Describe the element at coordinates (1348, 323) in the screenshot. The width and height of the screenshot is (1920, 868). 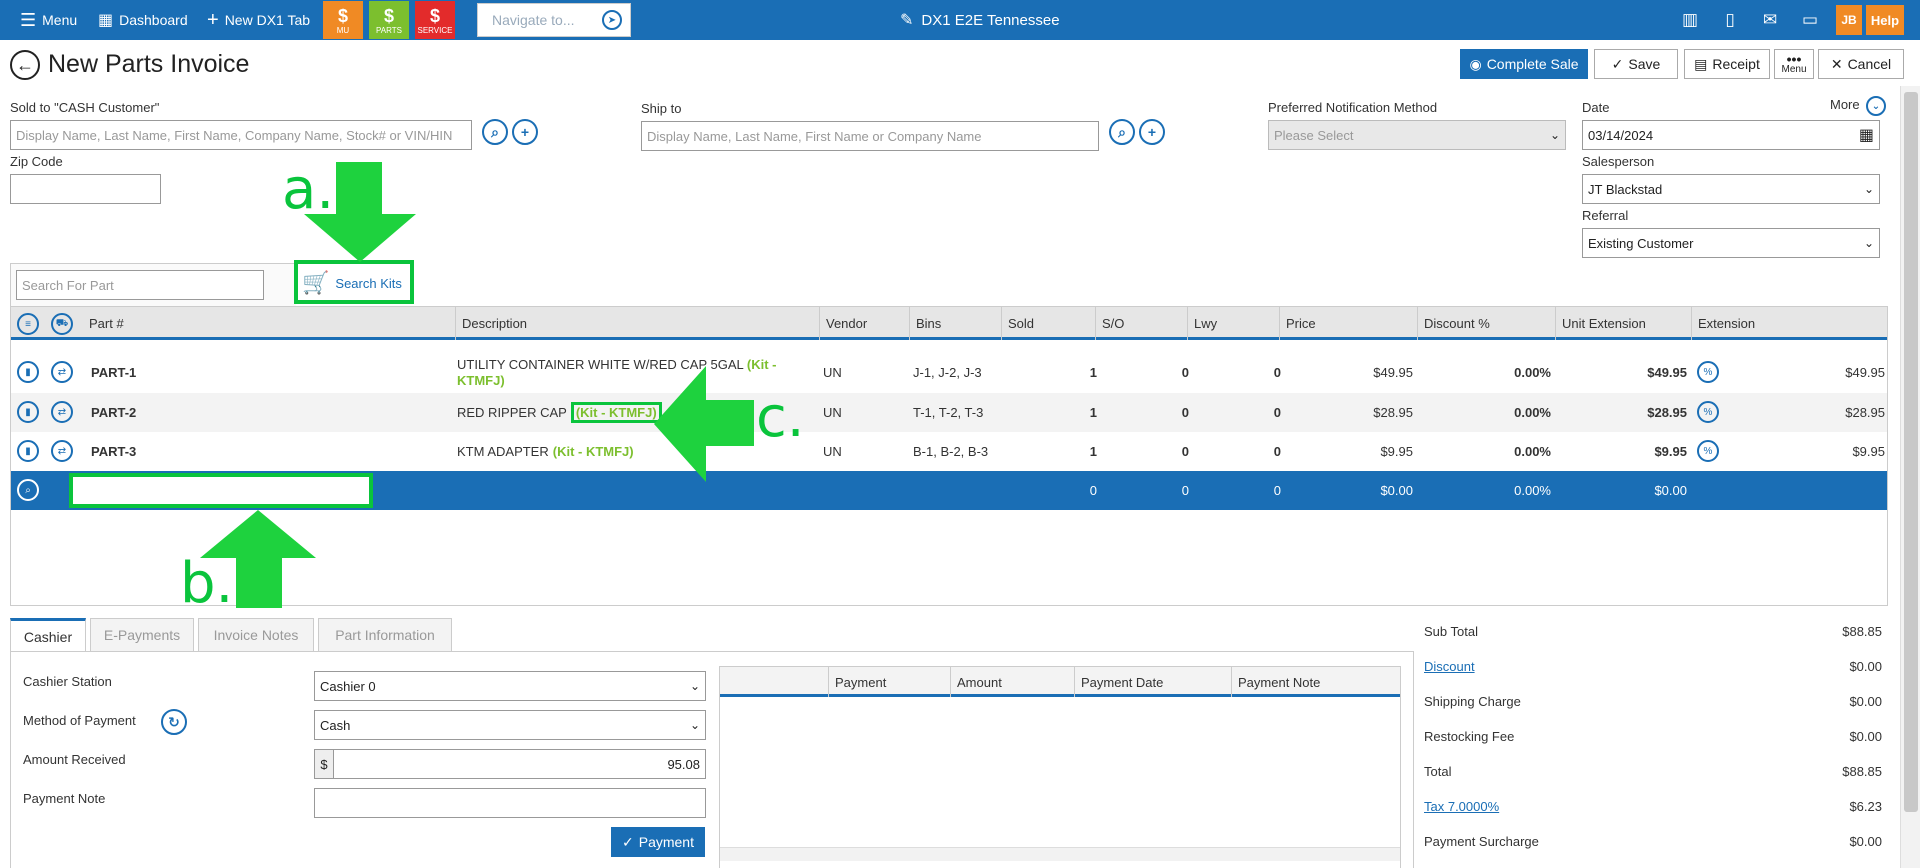
I see `col-price: Price` at that location.